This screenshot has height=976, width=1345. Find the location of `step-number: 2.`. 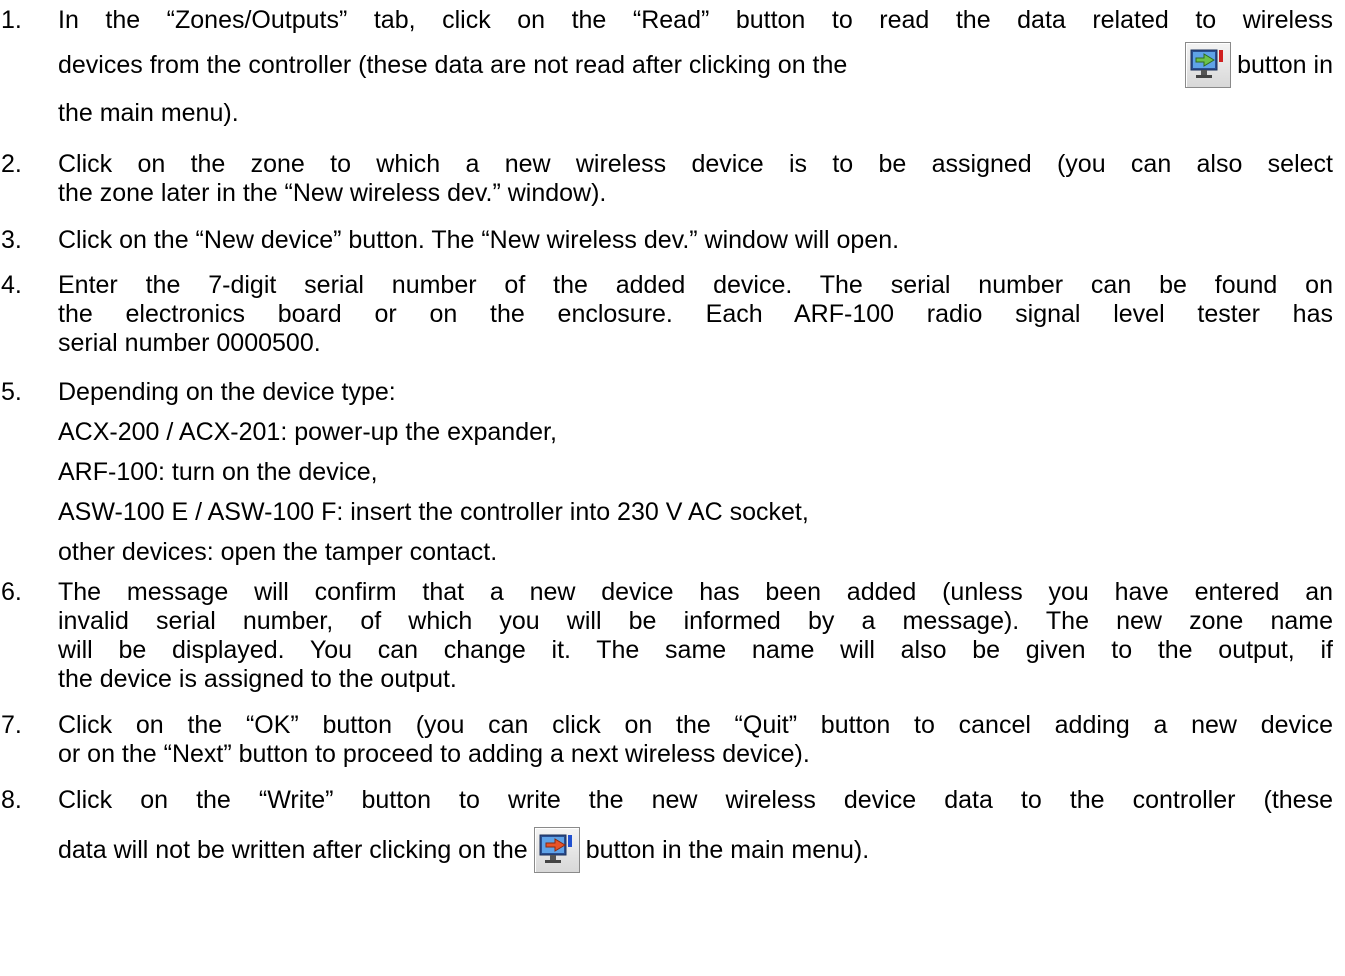

step-number: 2. is located at coordinates (11, 164).